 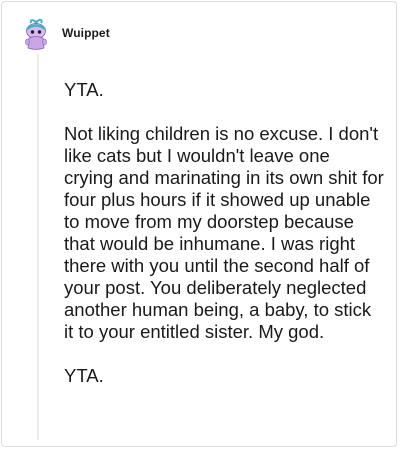 What do you see at coordinates (86, 33) in the screenshot?
I see `comment-author: Wuippet` at bounding box center [86, 33].